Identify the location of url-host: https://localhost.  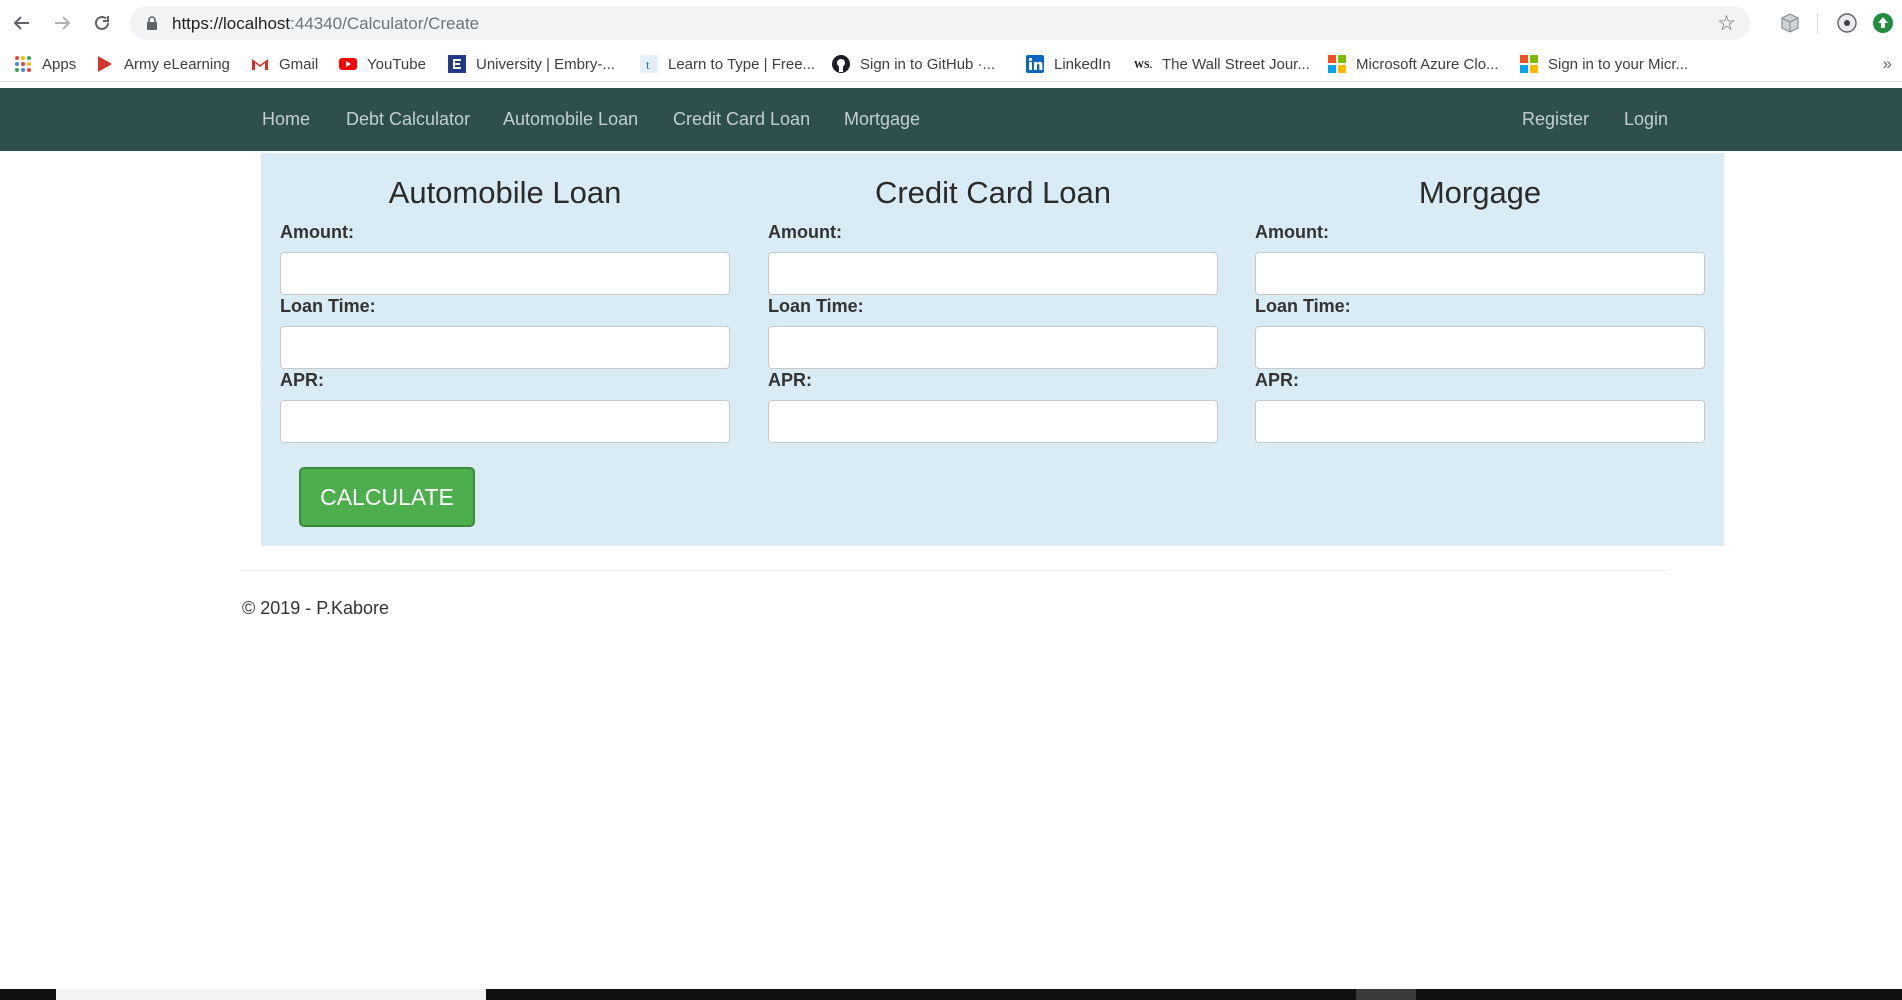
(231, 23).